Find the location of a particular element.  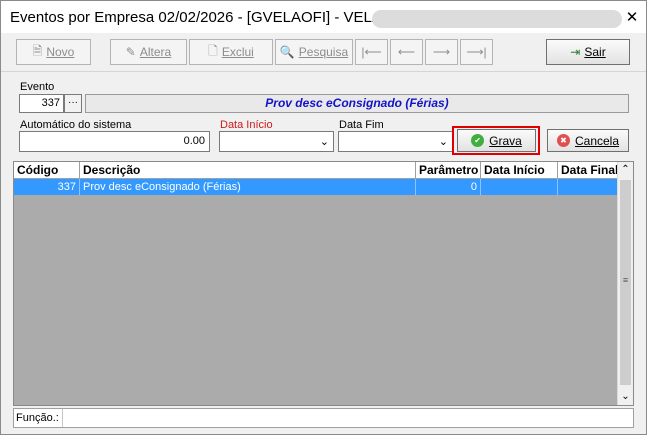

close-icon: ✕ is located at coordinates (632, 18).